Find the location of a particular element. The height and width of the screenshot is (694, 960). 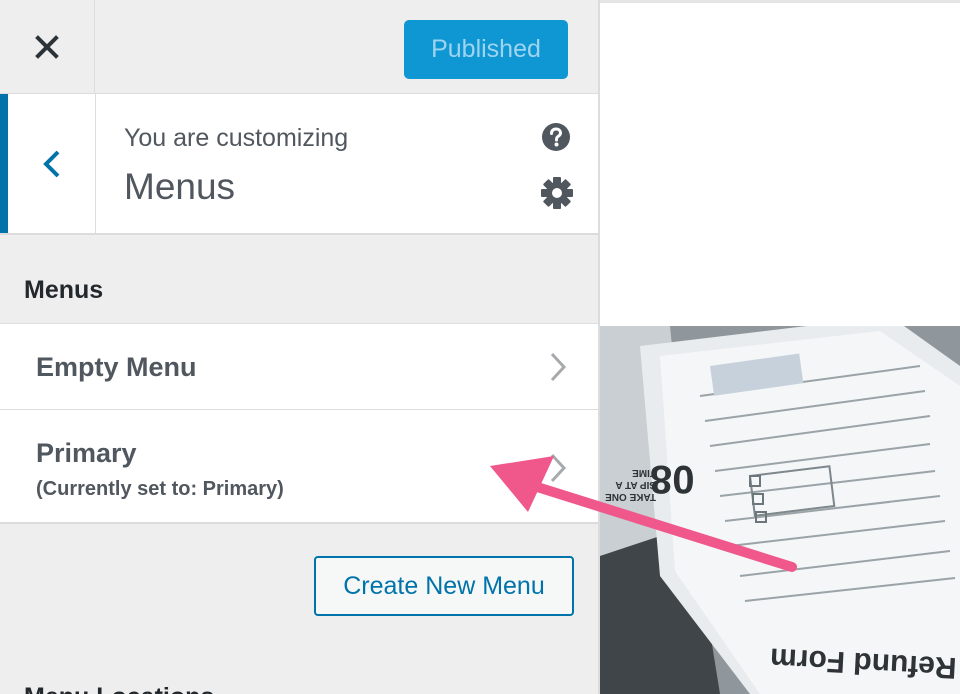

settings-button is located at coordinates (557, 193).